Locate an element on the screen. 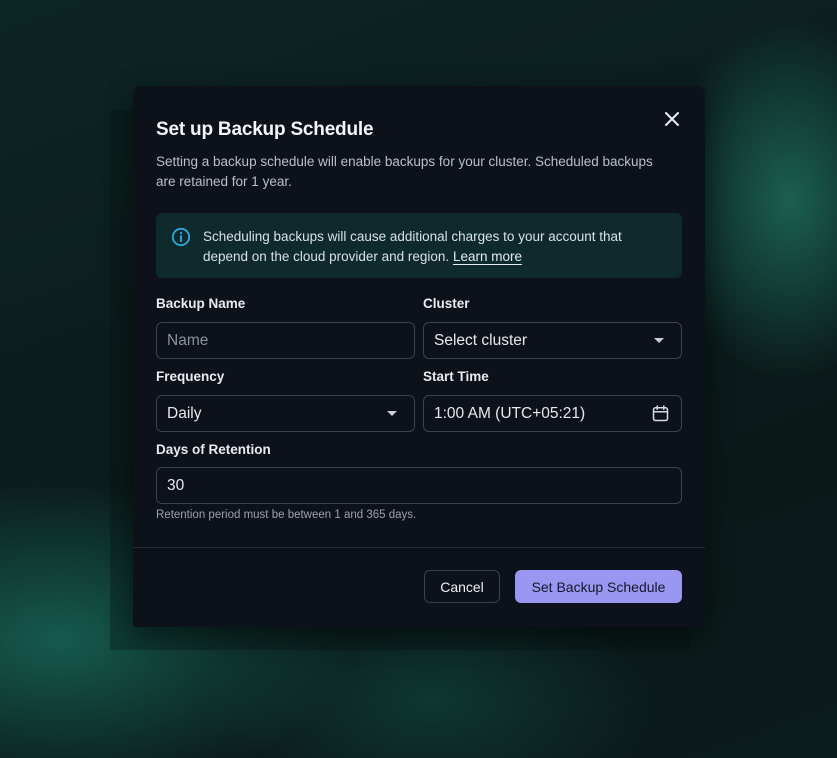 Image resolution: width=837 pixels, height=758 pixels. backup-name-field is located at coordinates (285, 340).